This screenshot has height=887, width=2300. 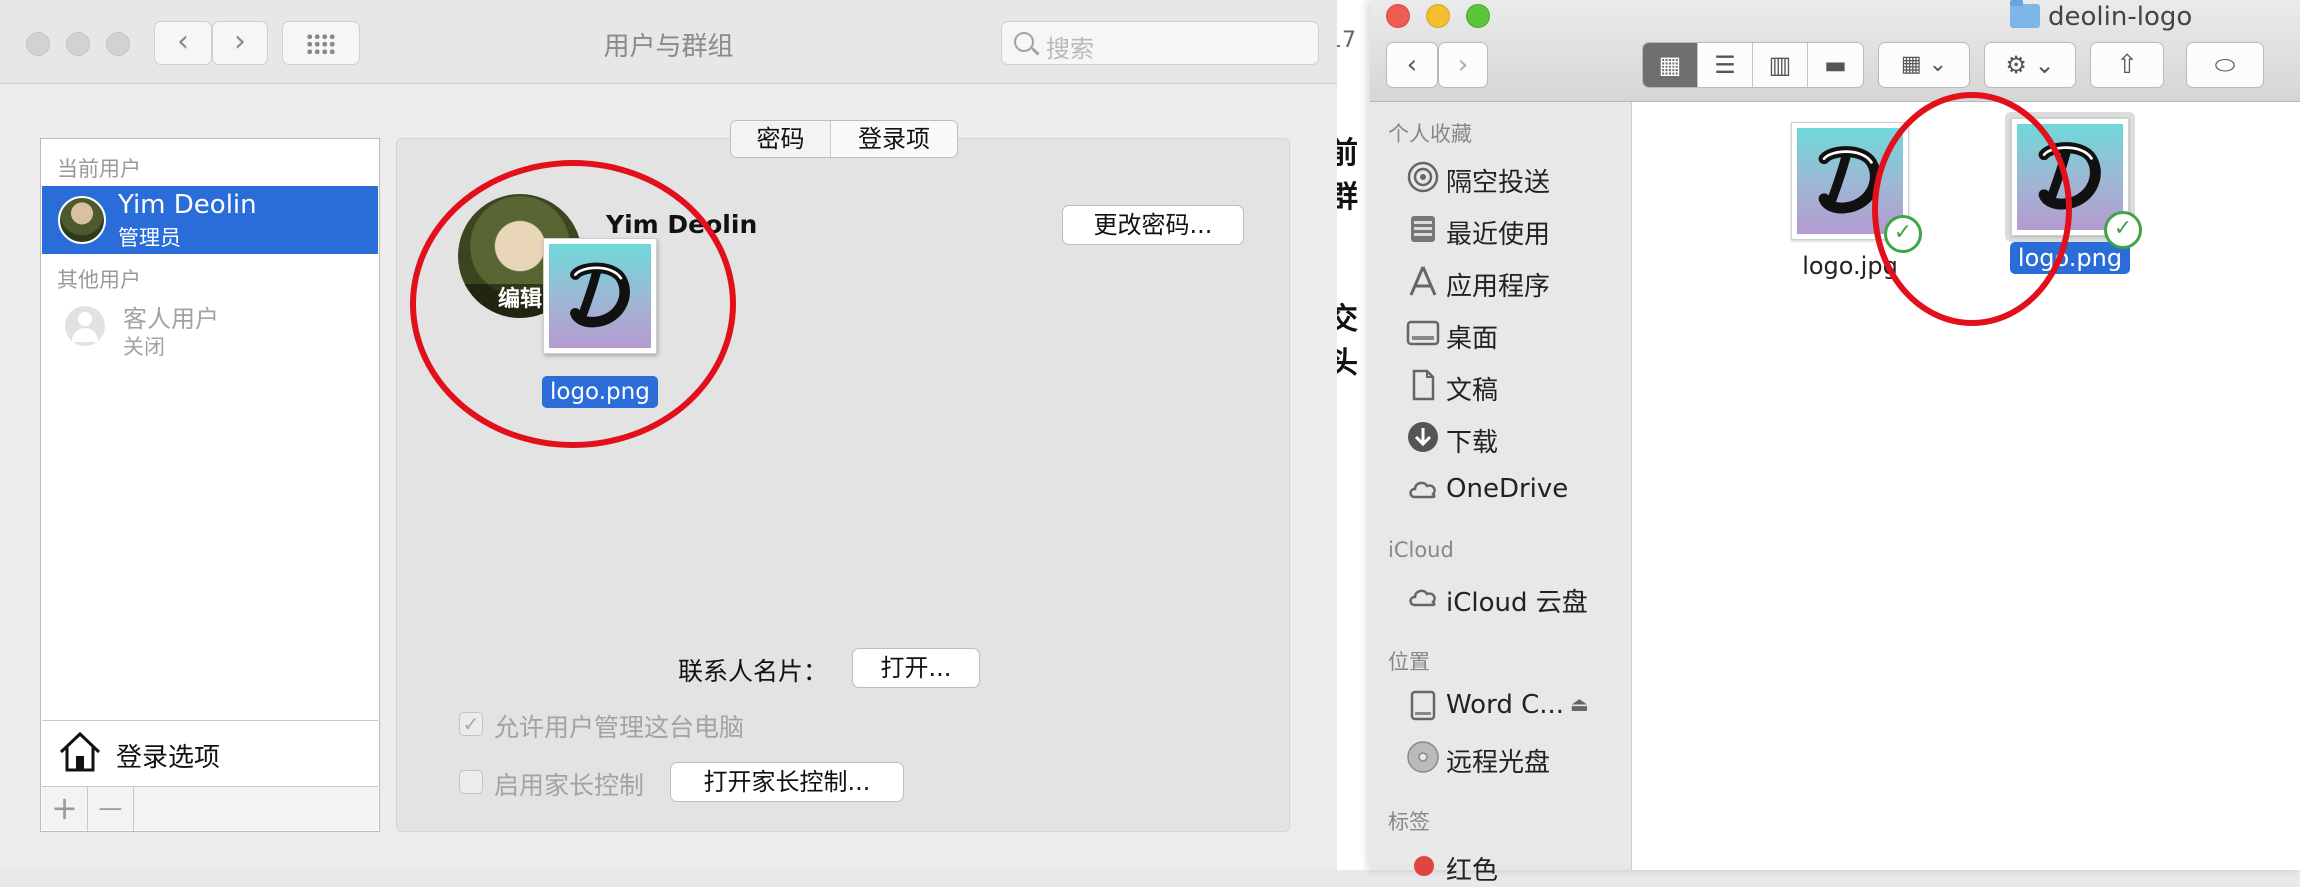 I want to click on guest-user-name: 客人用户, so click(x=171, y=316).